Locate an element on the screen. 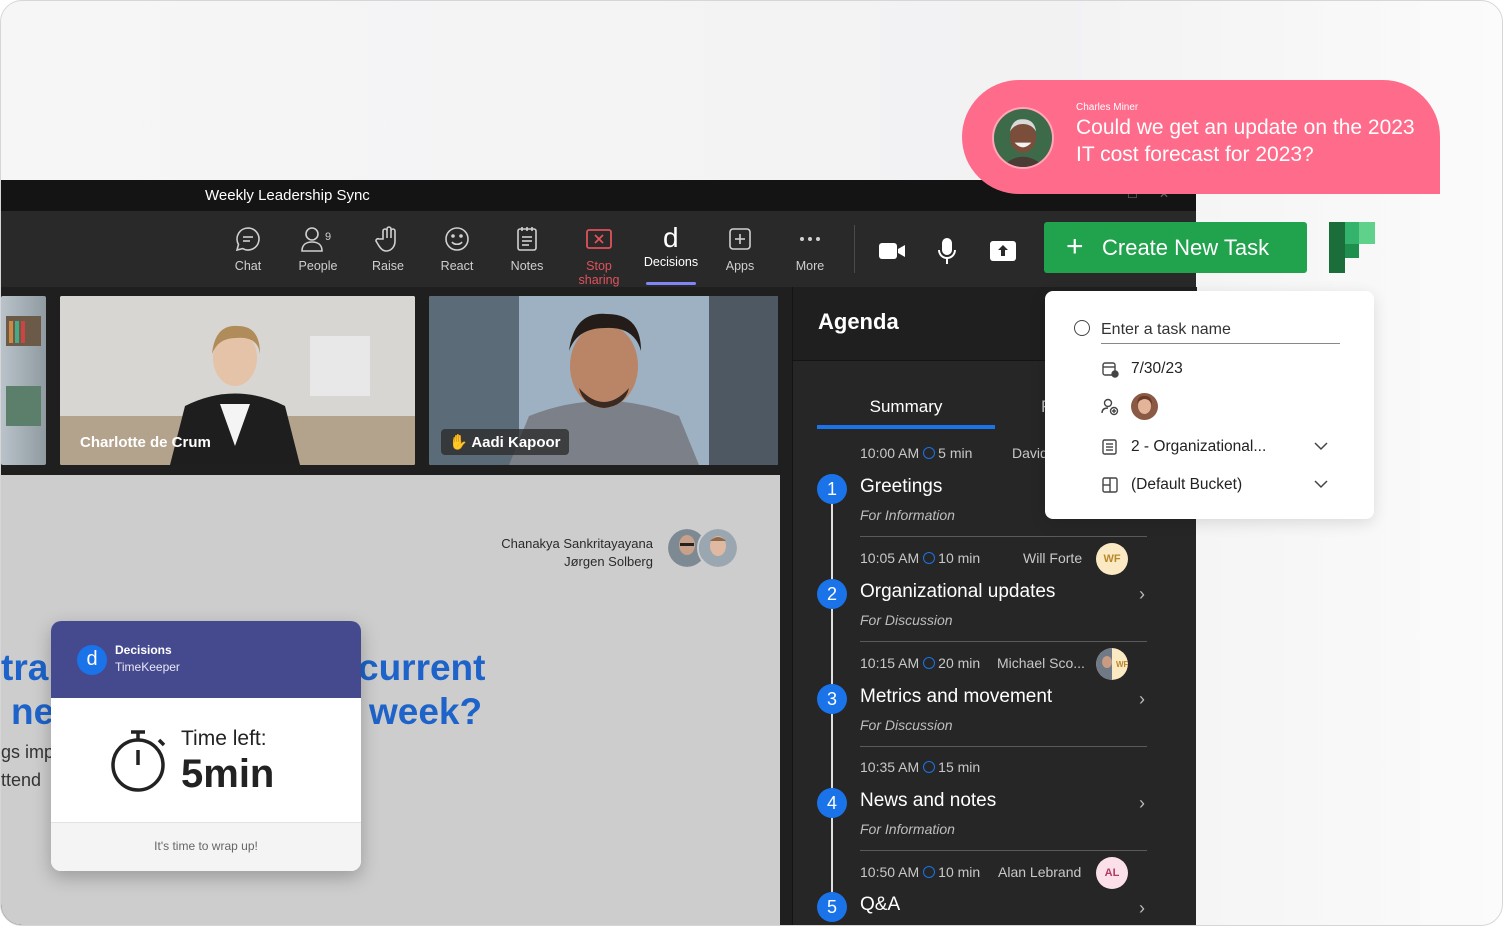 This screenshot has width=1503, height=926. share-icon is located at coordinates (1003, 251).